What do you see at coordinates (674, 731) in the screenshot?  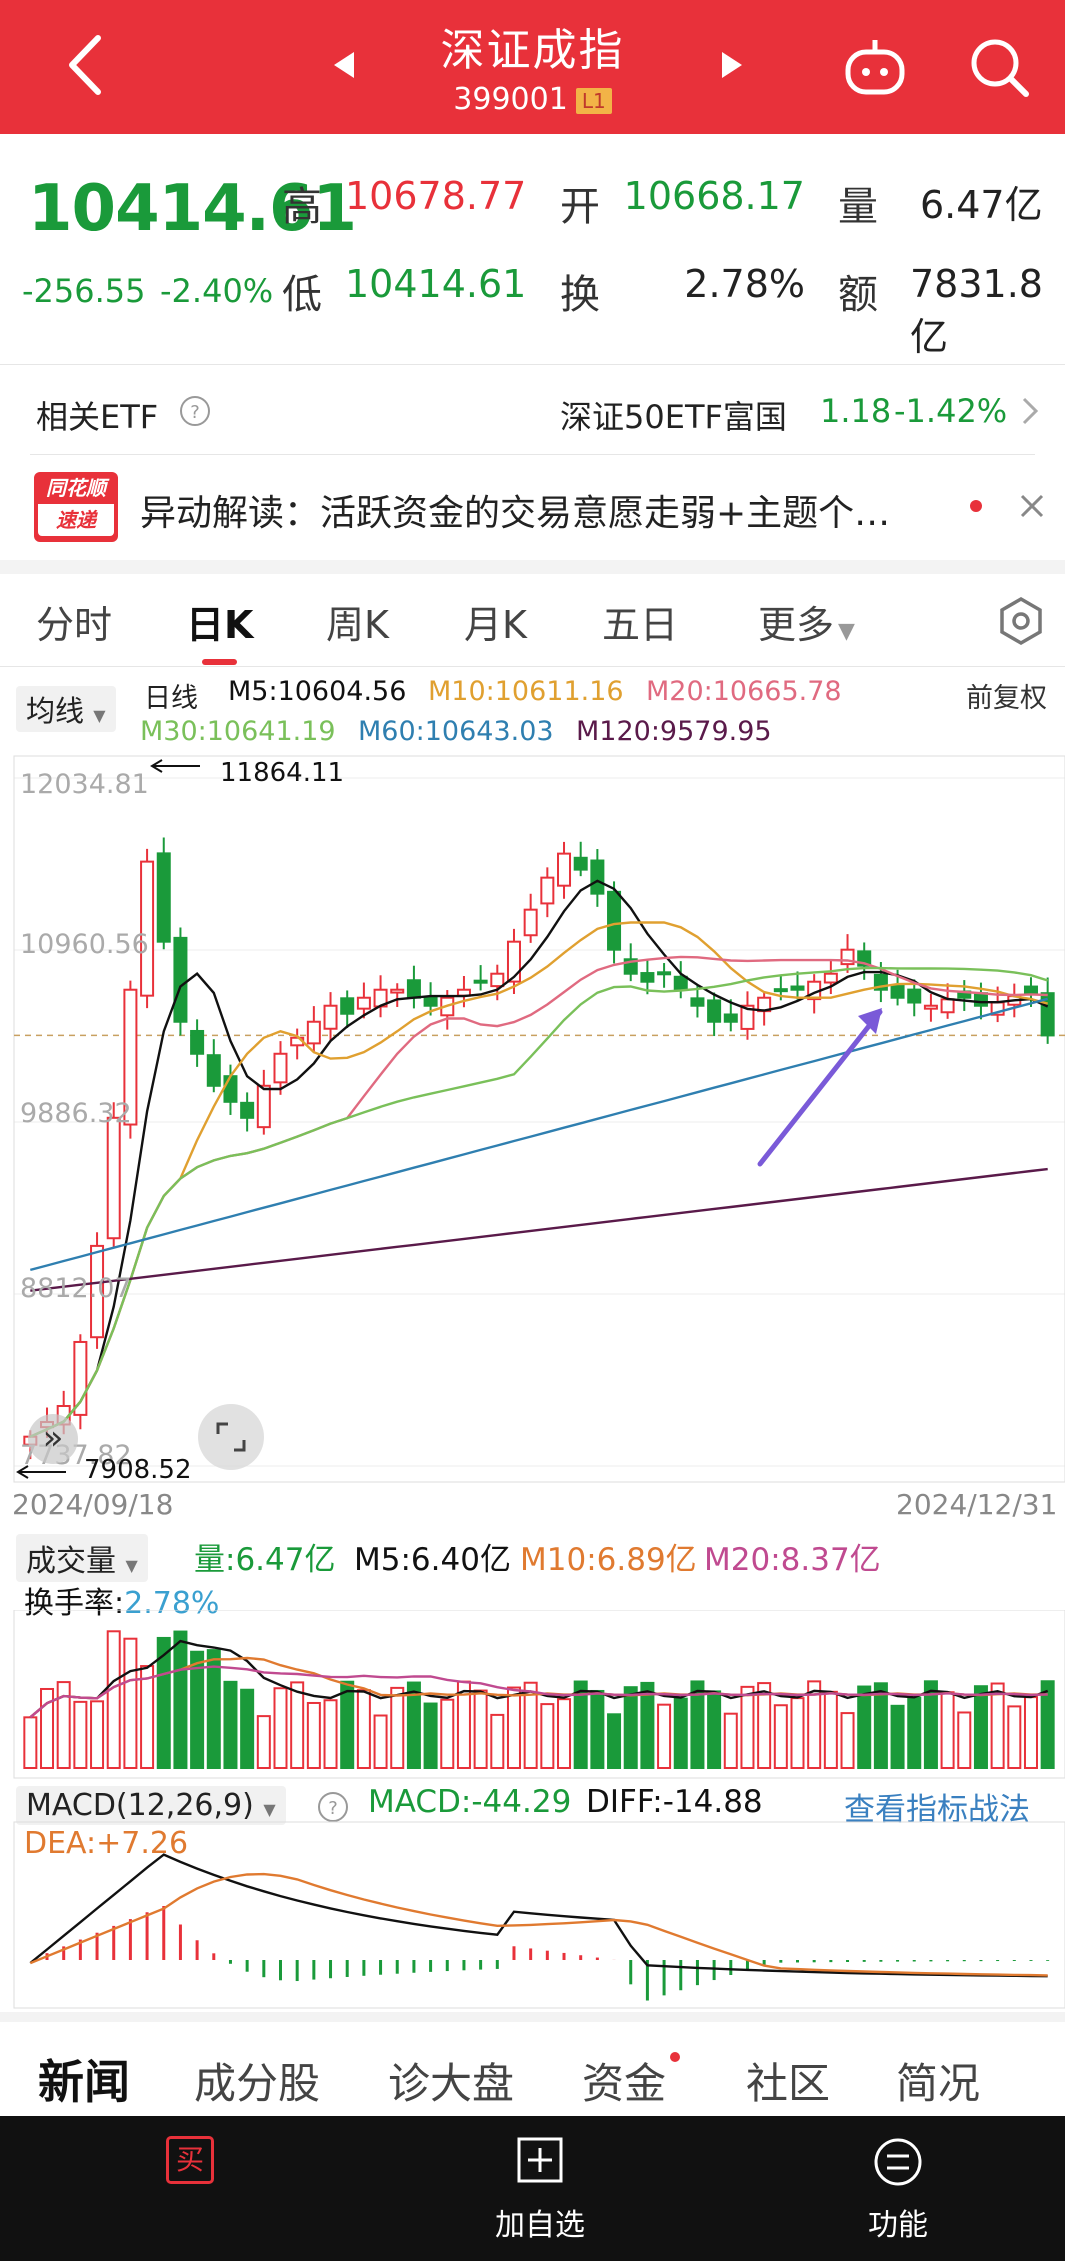 I see `ma120-label: M120:9579.95` at bounding box center [674, 731].